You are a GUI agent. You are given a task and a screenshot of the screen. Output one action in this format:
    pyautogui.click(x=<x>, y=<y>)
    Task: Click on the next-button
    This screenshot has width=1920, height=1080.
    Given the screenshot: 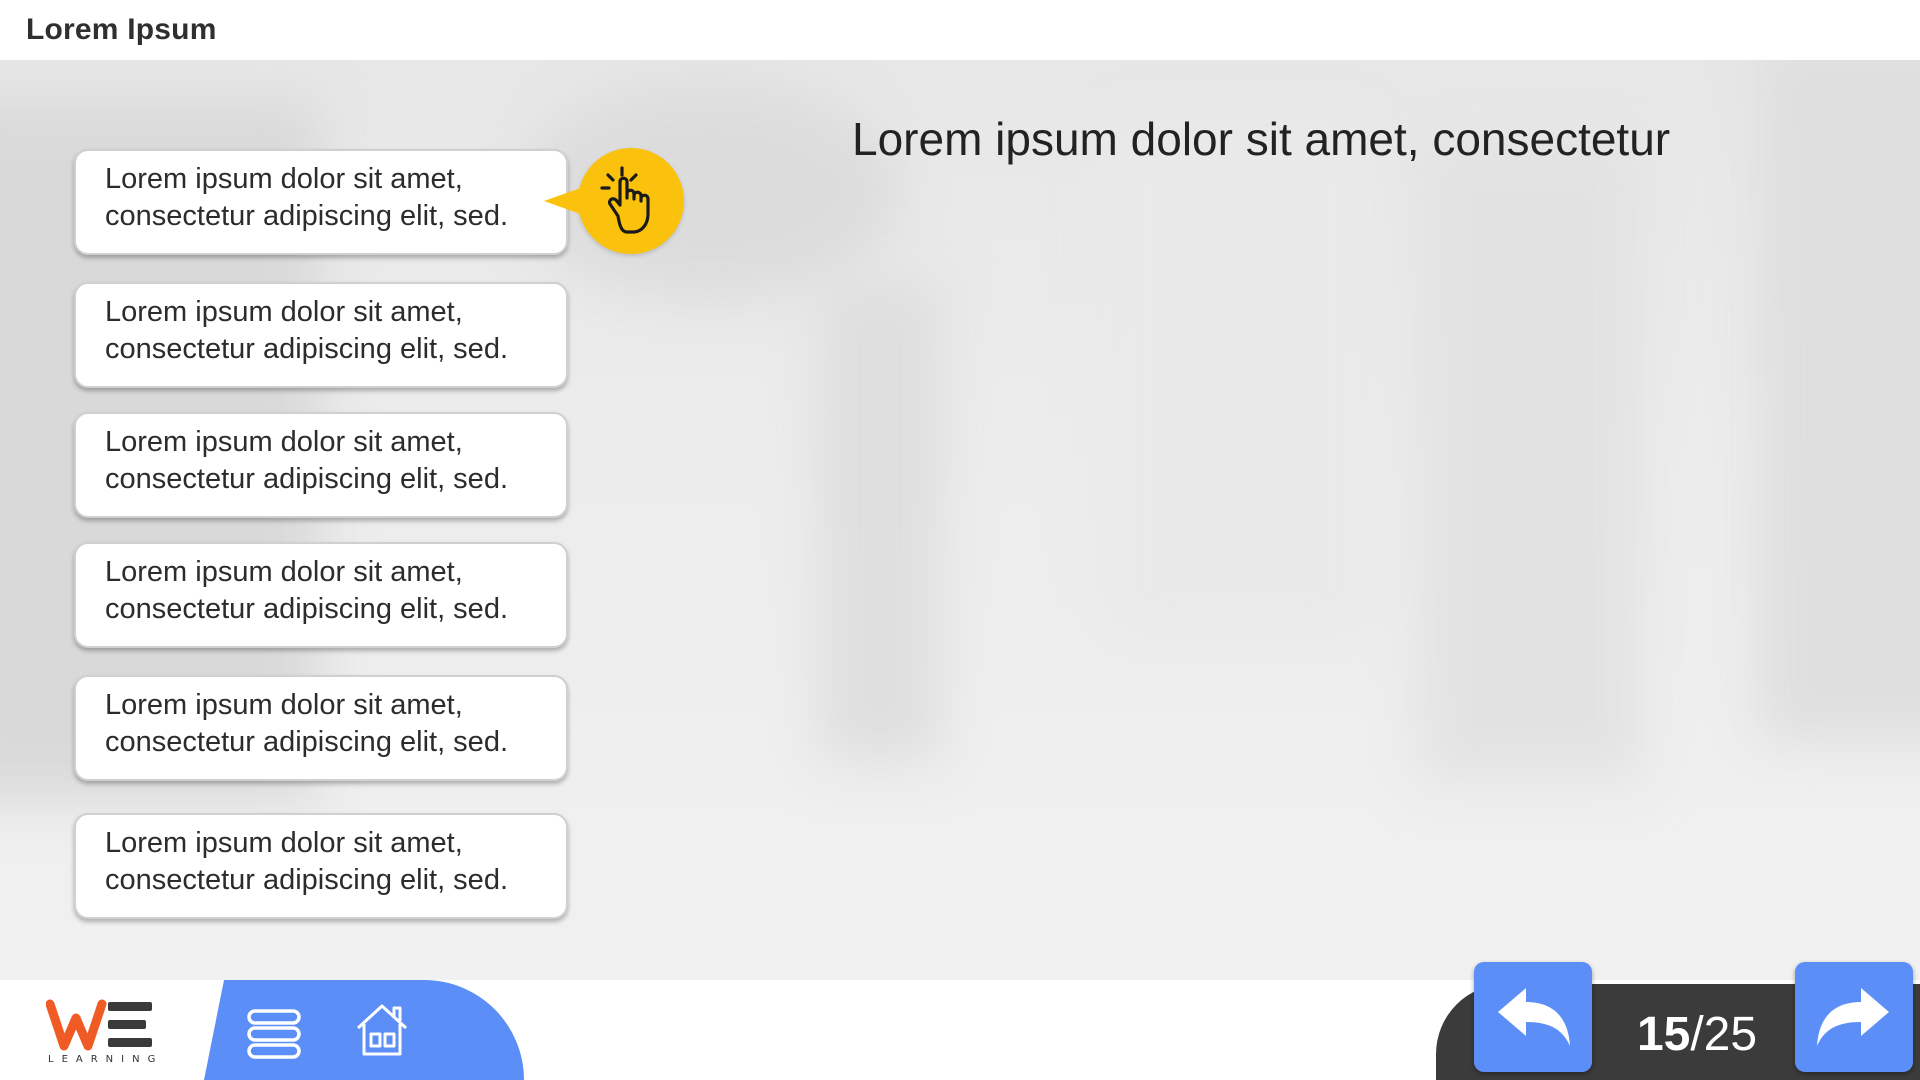 What is the action you would take?
    pyautogui.click(x=1854, y=1017)
    